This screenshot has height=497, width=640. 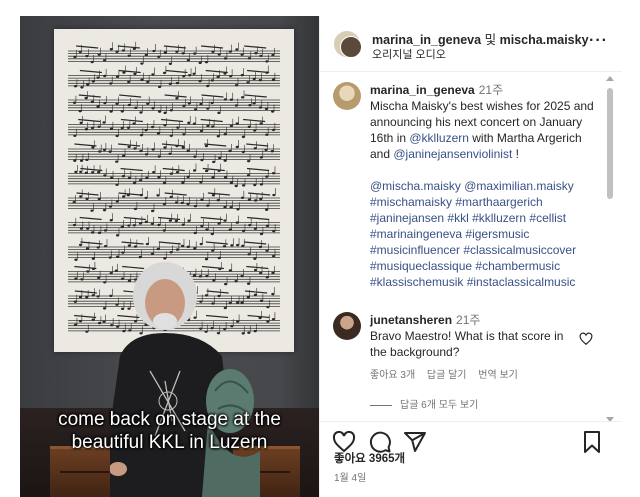 What do you see at coordinates (544, 40) in the screenshot?
I see `header-user2: mischa.maisky` at bounding box center [544, 40].